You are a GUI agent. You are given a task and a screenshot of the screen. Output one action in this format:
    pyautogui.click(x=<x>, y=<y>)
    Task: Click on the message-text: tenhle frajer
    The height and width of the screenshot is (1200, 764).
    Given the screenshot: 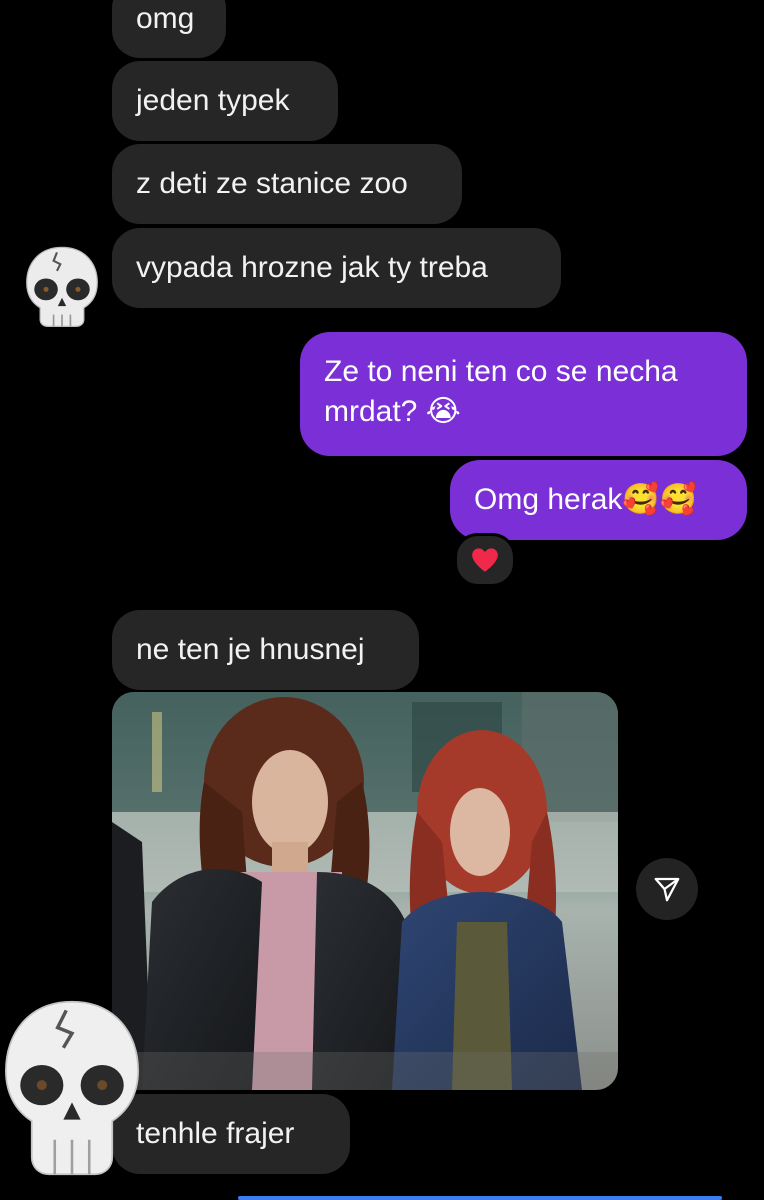 What is the action you would take?
    pyautogui.click(x=215, y=1133)
    